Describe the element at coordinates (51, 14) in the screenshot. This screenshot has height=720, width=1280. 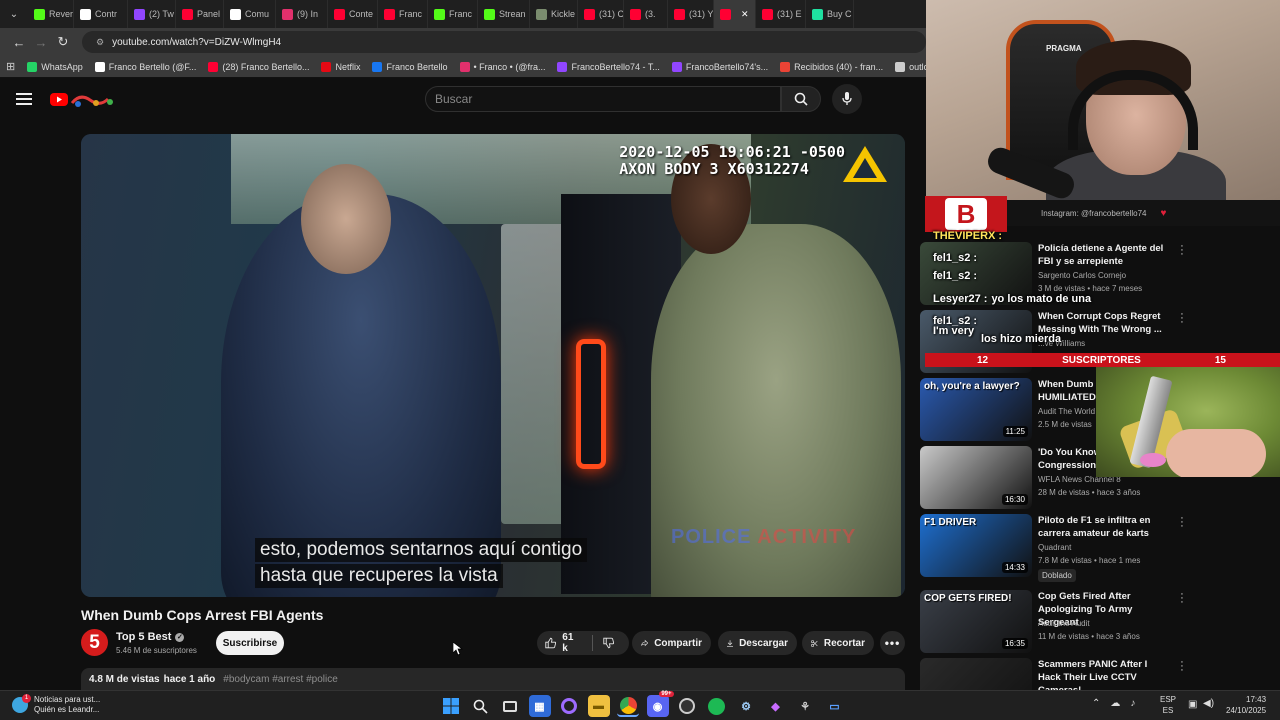
I see `browser-tab: Rever` at that location.